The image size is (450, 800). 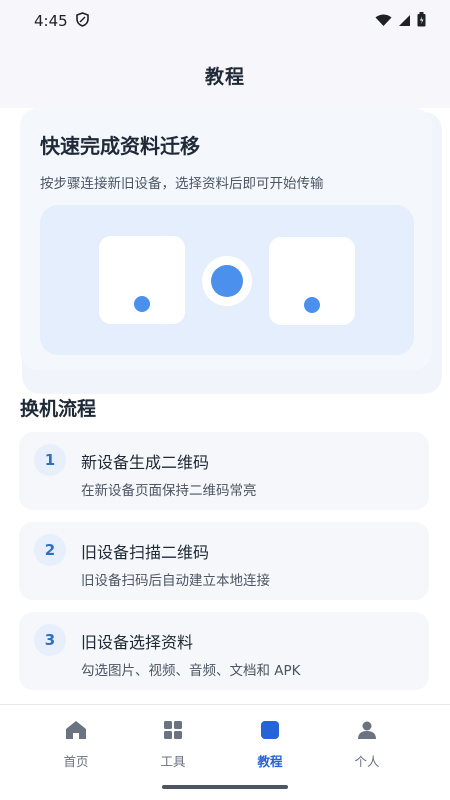 What do you see at coordinates (137, 642) in the screenshot?
I see `step-title: 旧设备选择资料` at bounding box center [137, 642].